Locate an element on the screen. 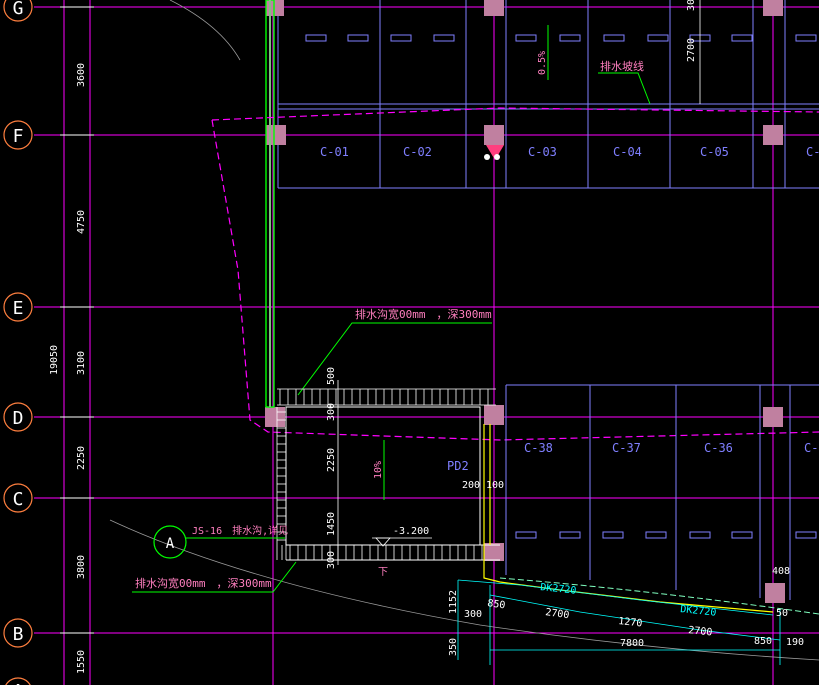 This screenshot has height=685, width=819. dim-label-2700b: 2700 is located at coordinates (700, 631).